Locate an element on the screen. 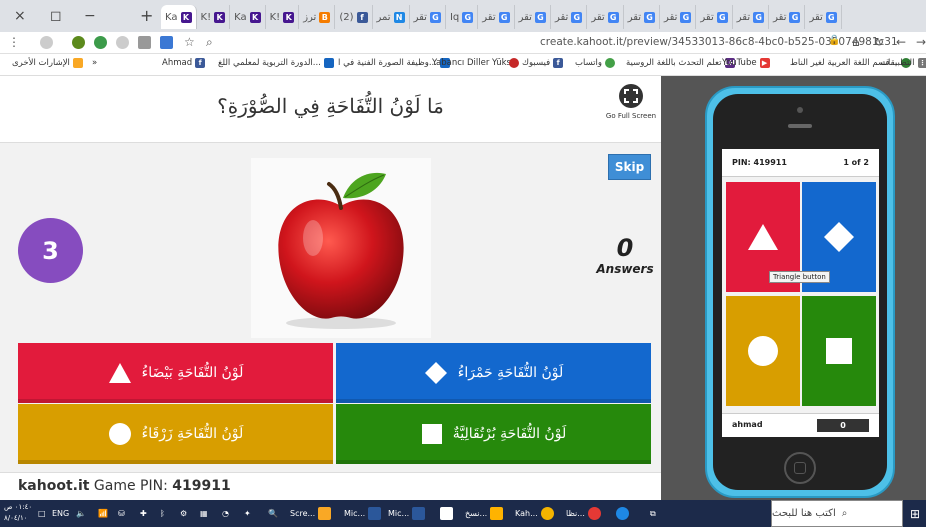  search-icon: 🔍 is located at coordinates (273, 513).